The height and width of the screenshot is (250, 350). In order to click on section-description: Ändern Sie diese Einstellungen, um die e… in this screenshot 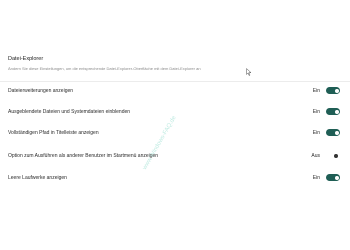, I will do `click(104, 68)`.